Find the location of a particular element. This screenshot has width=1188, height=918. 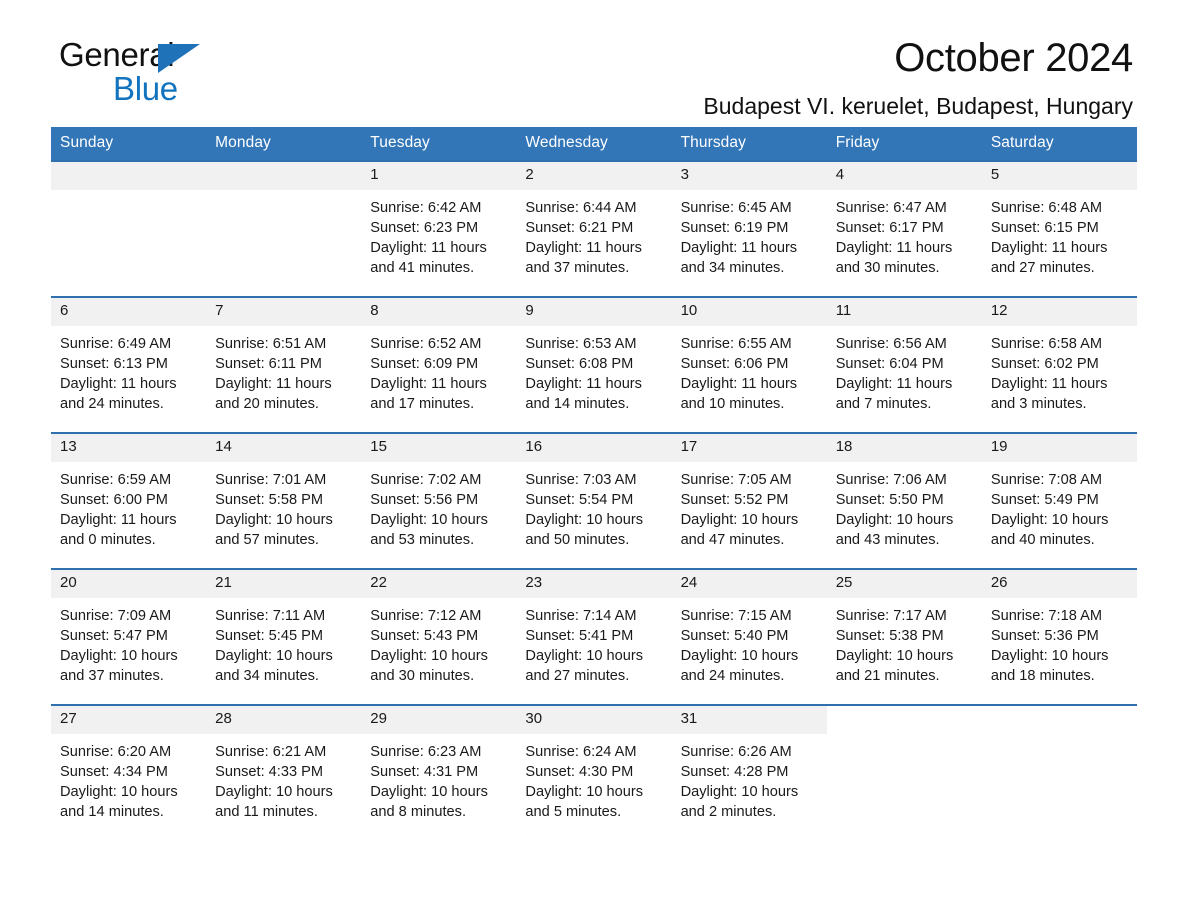

day-sunrise-line: Sunrise: 6:49 AM is located at coordinates (116, 343).